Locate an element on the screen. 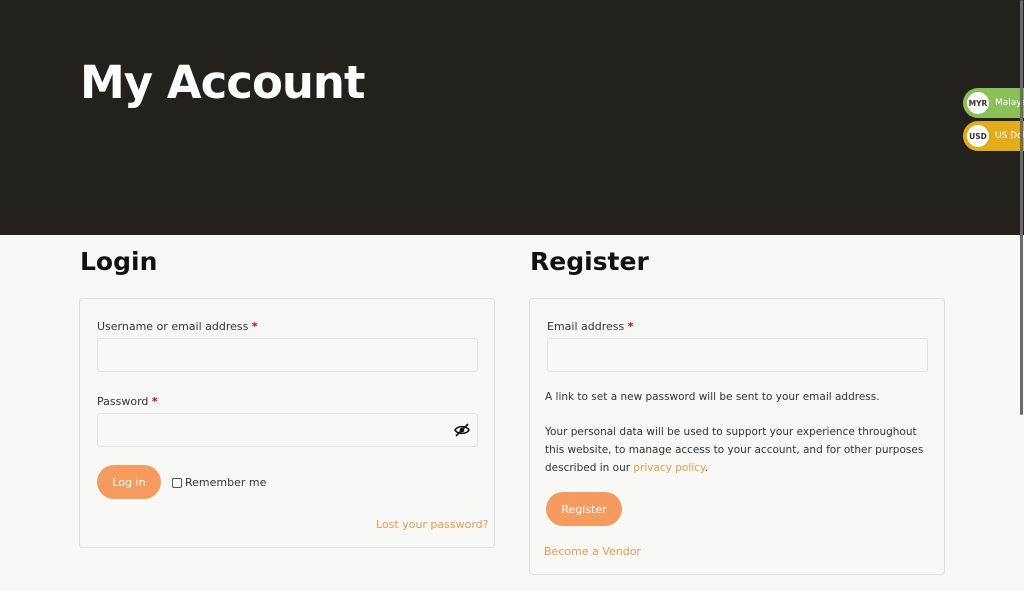 This screenshot has width=1024, height=591. currency-option-usd: USD US Dollar is located at coordinates (993, 136).